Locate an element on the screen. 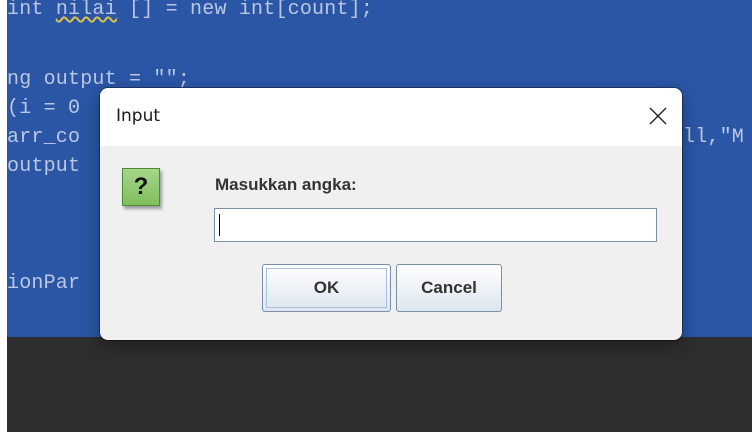 The image size is (752, 432). ok-button-label: OK is located at coordinates (326, 287).